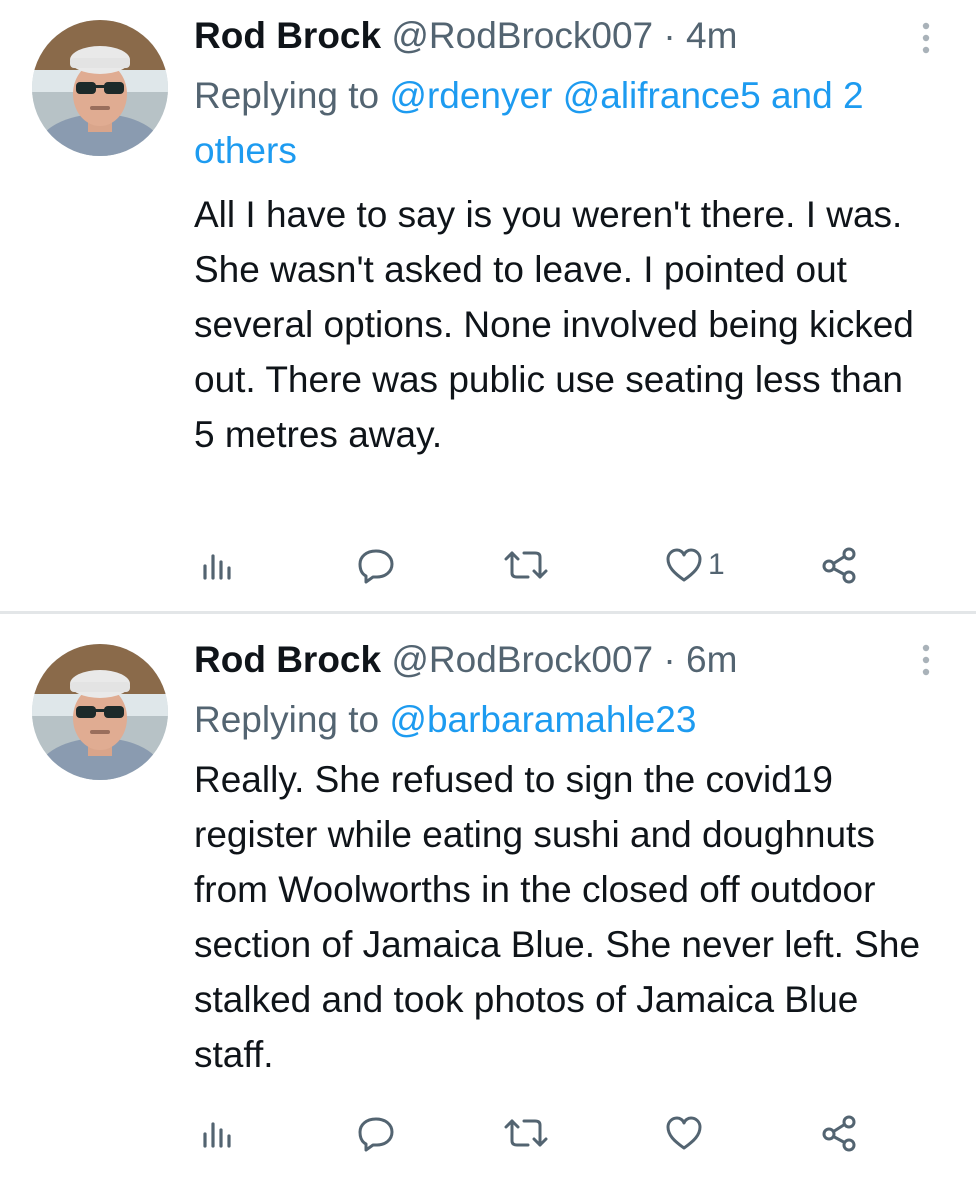 This screenshot has height=1200, width=976. What do you see at coordinates (488, 1133) in the screenshot?
I see `action-bar` at bounding box center [488, 1133].